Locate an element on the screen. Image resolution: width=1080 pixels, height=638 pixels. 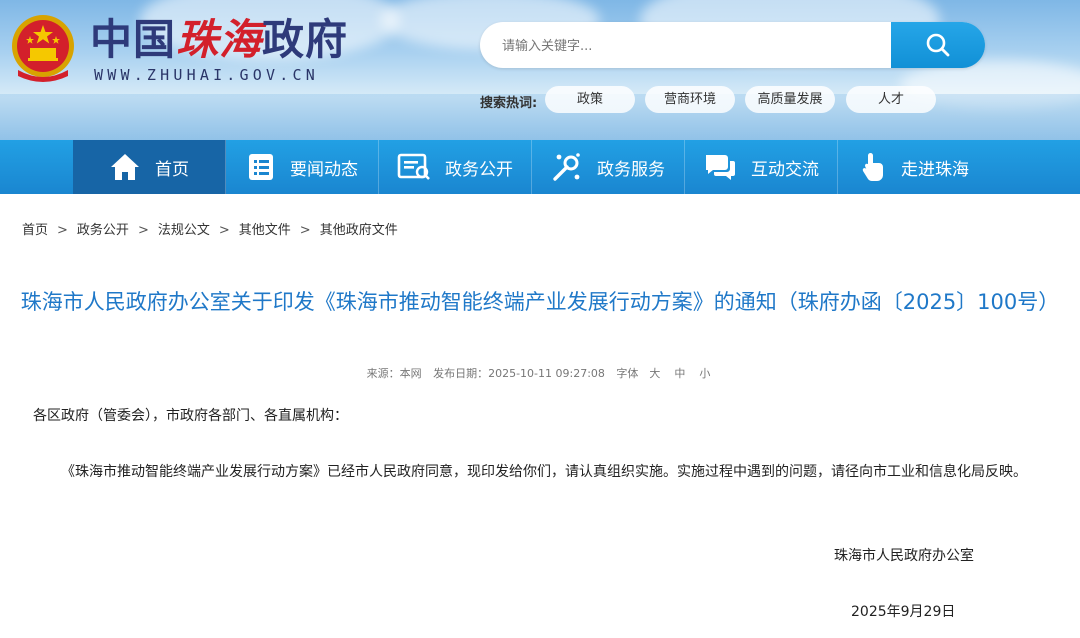
main-nav: 首页 要闻动态 政务公开 政务服务 互动交流 走进珠海 is located at coordinates (540, 167).